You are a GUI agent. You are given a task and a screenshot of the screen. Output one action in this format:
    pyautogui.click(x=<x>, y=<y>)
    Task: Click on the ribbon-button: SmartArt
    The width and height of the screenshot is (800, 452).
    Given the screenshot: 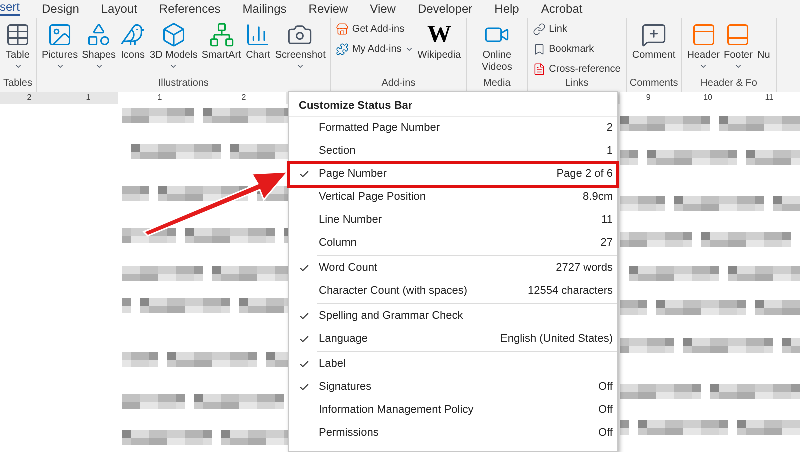 What is the action you would take?
    pyautogui.click(x=222, y=47)
    